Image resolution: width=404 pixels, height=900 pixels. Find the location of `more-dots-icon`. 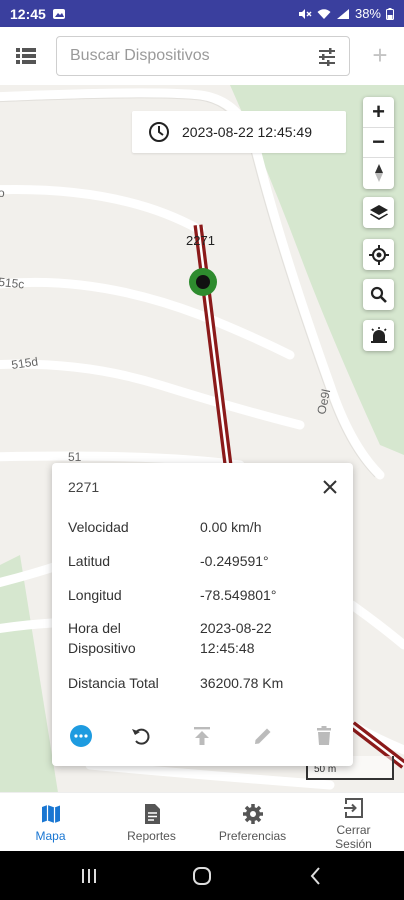

more-dots-icon is located at coordinates (81, 736).